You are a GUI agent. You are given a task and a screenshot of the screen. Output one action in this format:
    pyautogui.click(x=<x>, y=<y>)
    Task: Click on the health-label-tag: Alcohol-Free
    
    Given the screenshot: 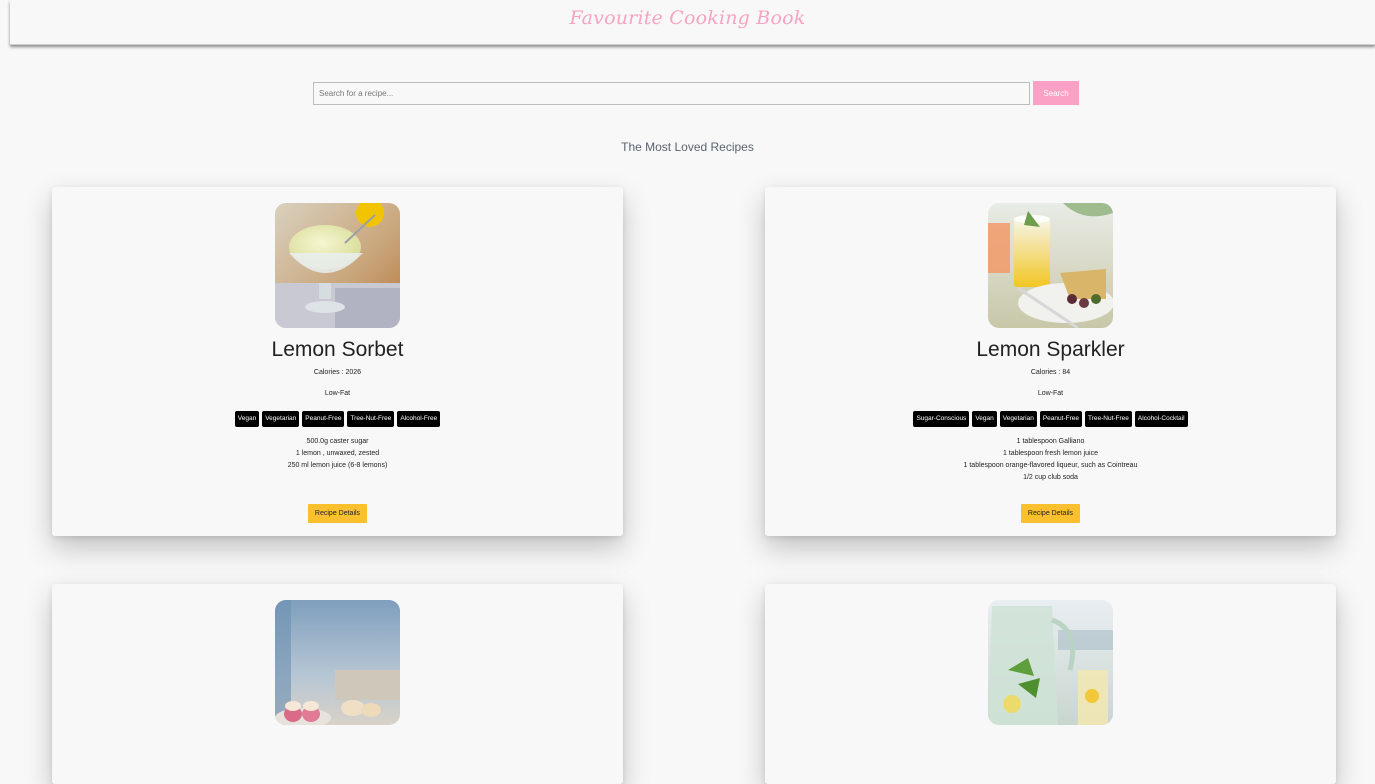 What is the action you would take?
    pyautogui.click(x=419, y=419)
    